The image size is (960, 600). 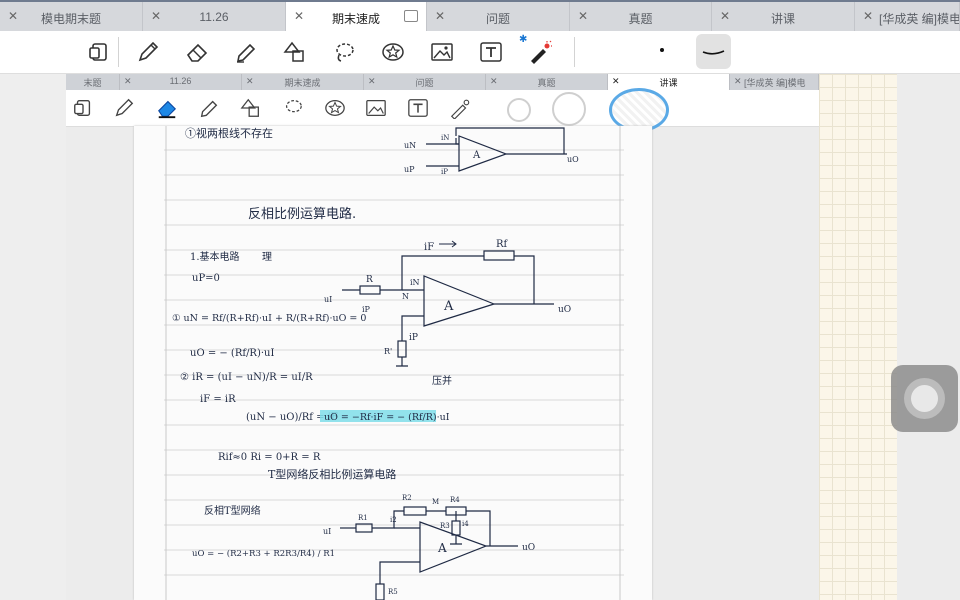 I want to click on sticker-tool, so click(x=393, y=52).